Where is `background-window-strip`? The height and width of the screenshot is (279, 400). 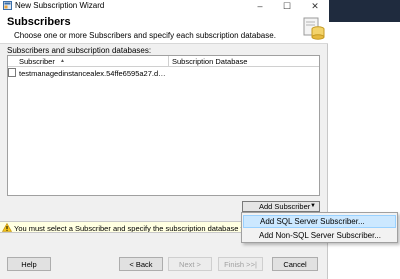 background-window-strip is located at coordinates (364, 11).